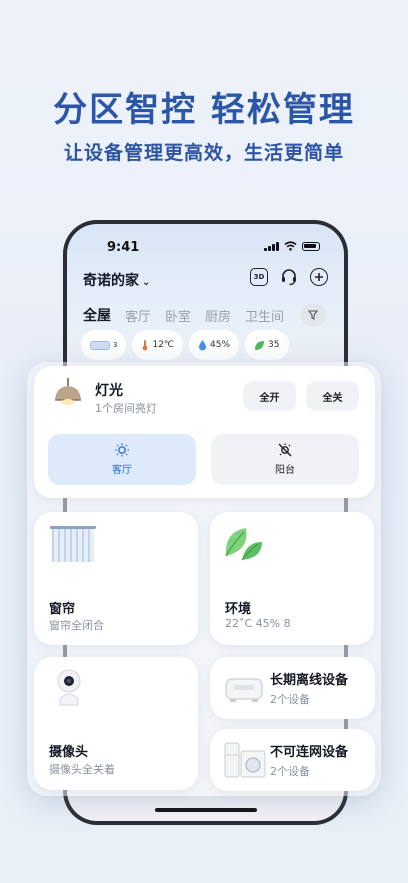 This screenshot has width=408, height=883. Describe the element at coordinates (123, 247) in the screenshot. I see `status-time: 9:41` at that location.